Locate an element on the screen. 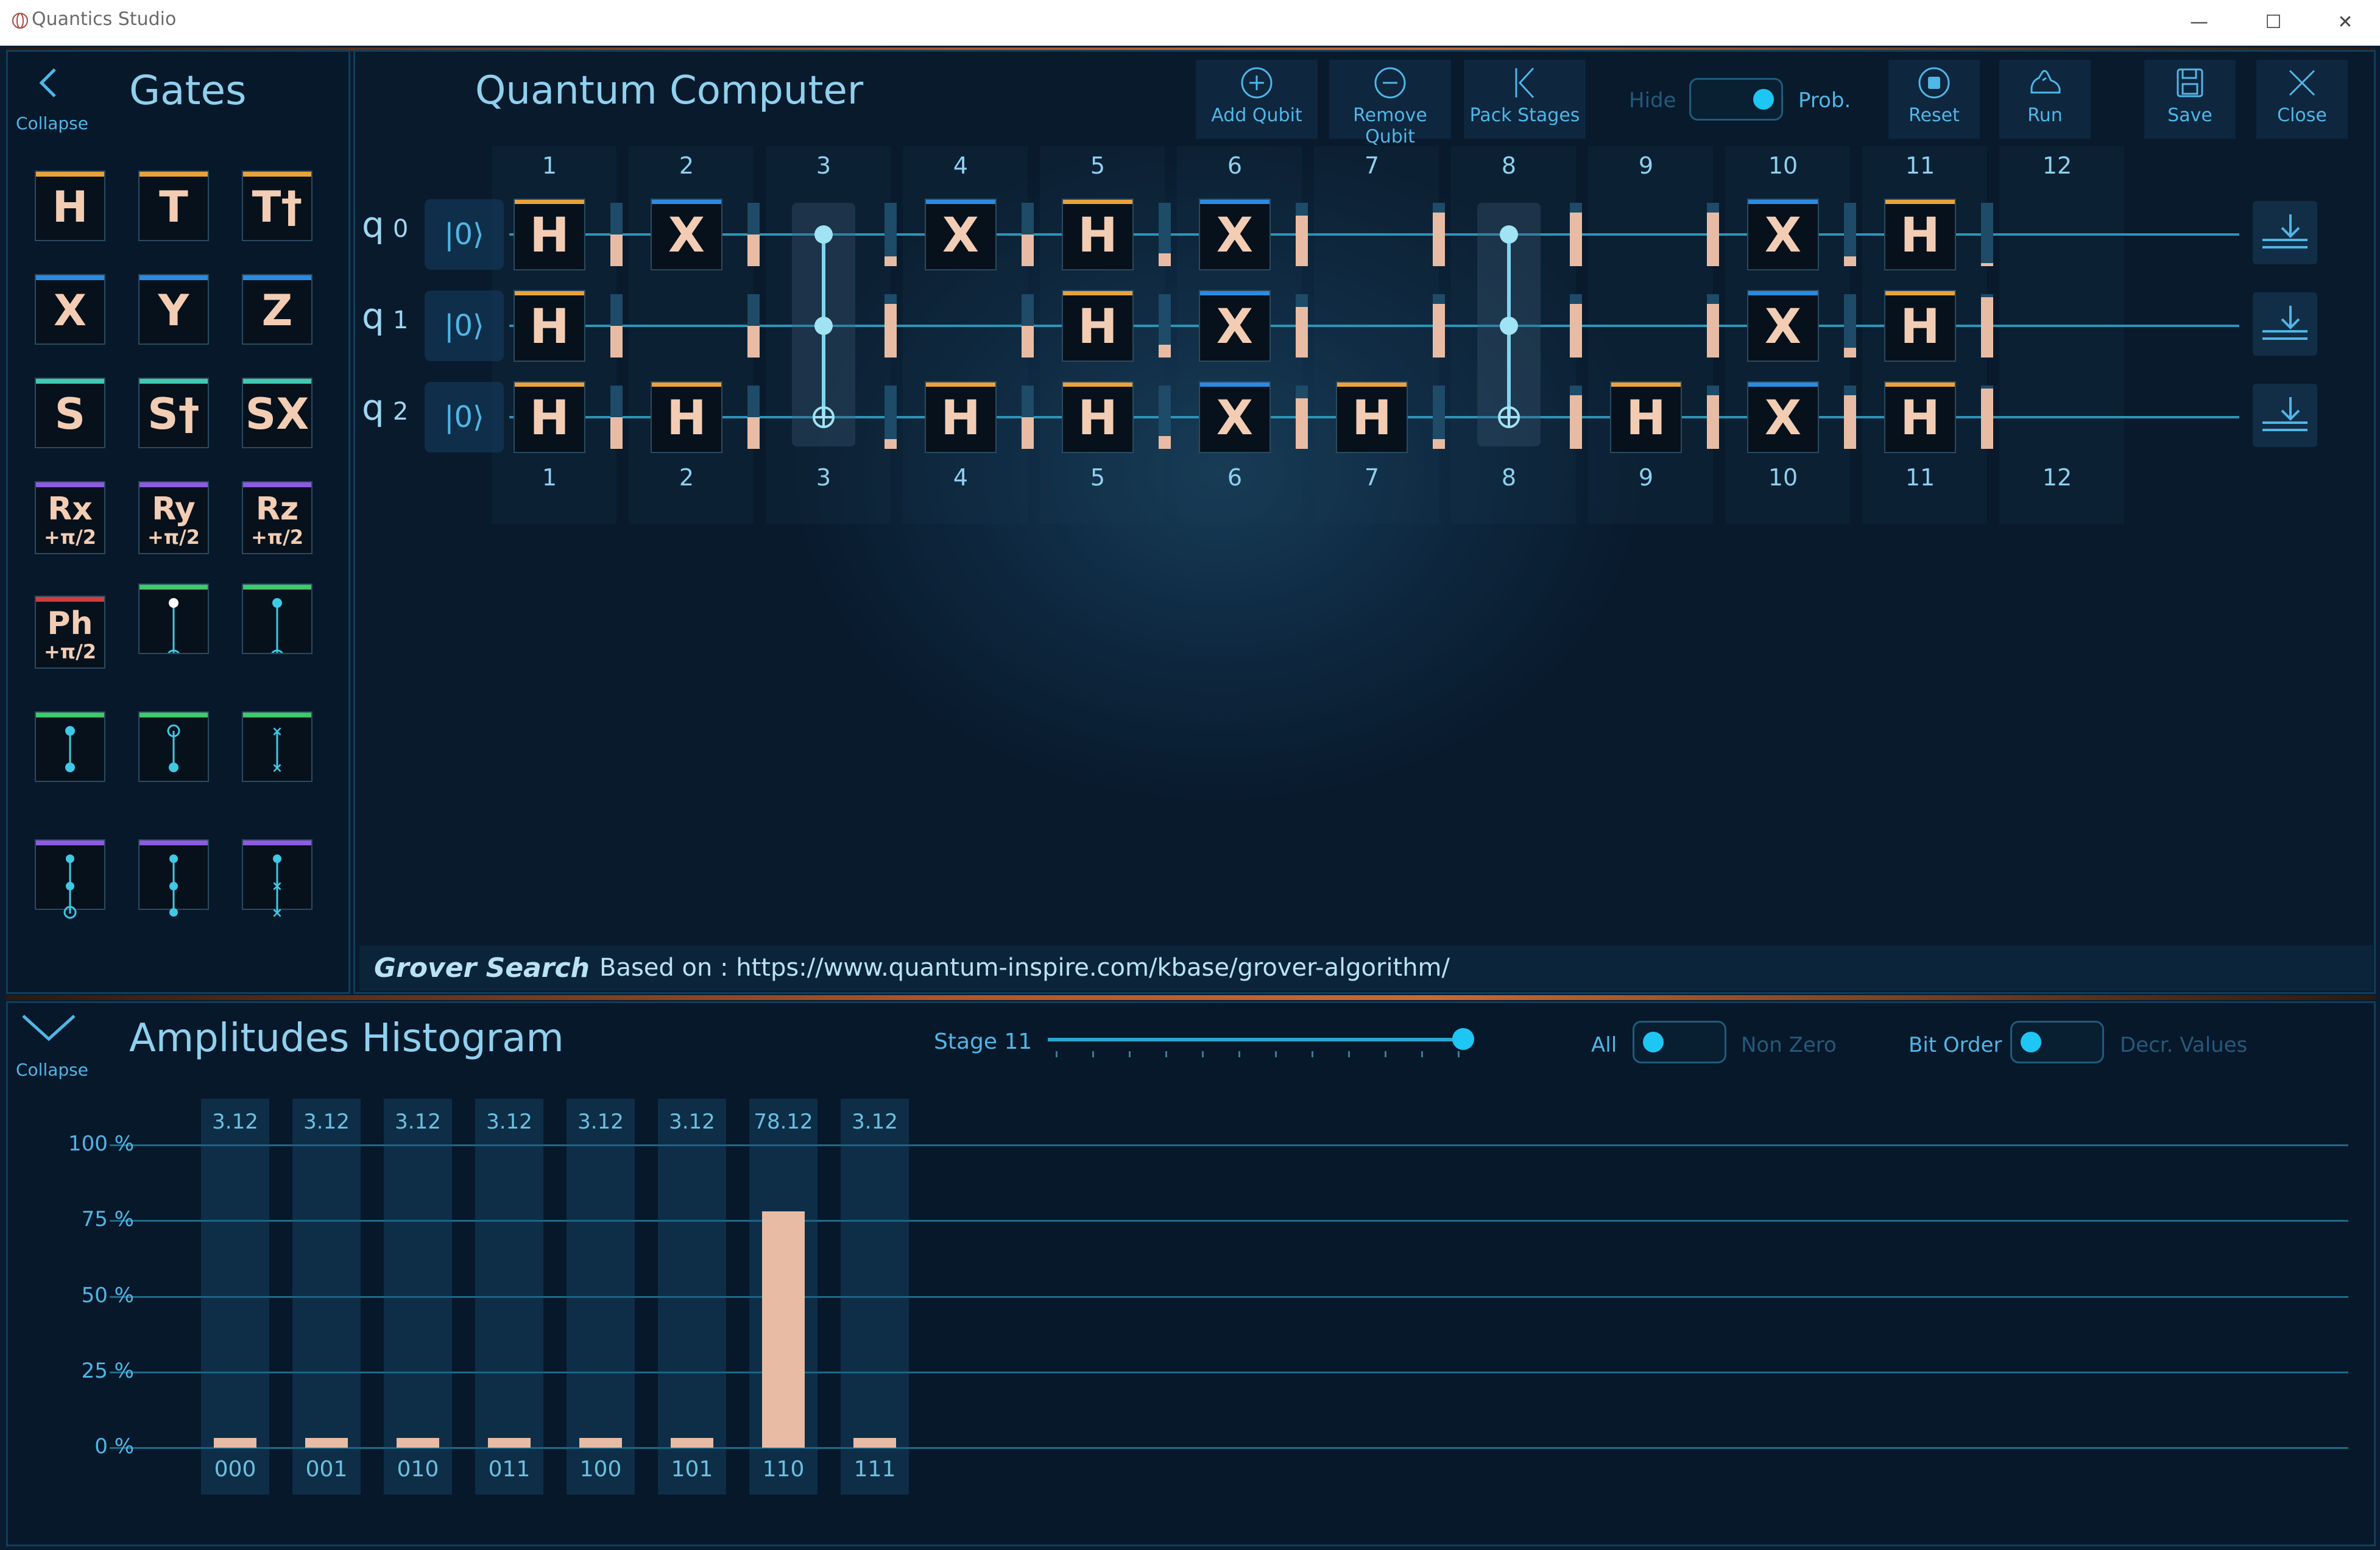 The image size is (2380, 1550). gate-tile-sdagger: S† is located at coordinates (173, 413).